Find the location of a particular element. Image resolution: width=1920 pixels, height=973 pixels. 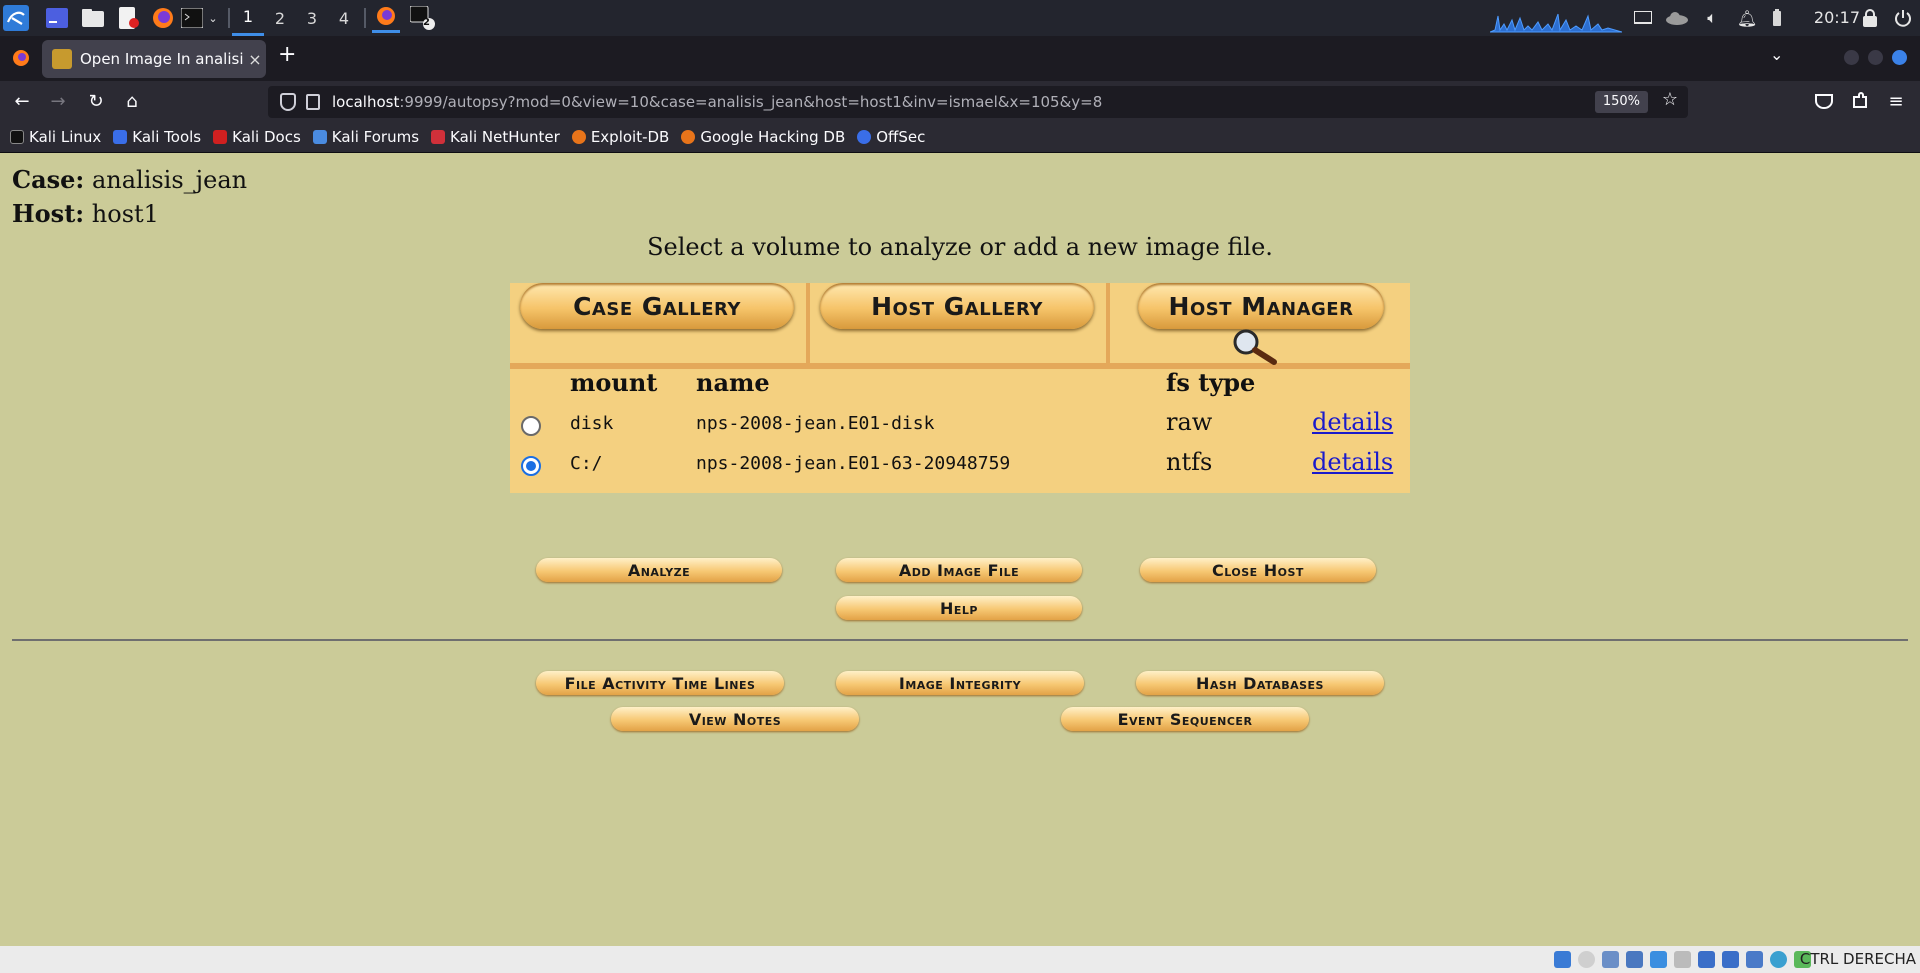

tab-autopsy: Open Image In analisis_je × is located at coordinates (154, 59).